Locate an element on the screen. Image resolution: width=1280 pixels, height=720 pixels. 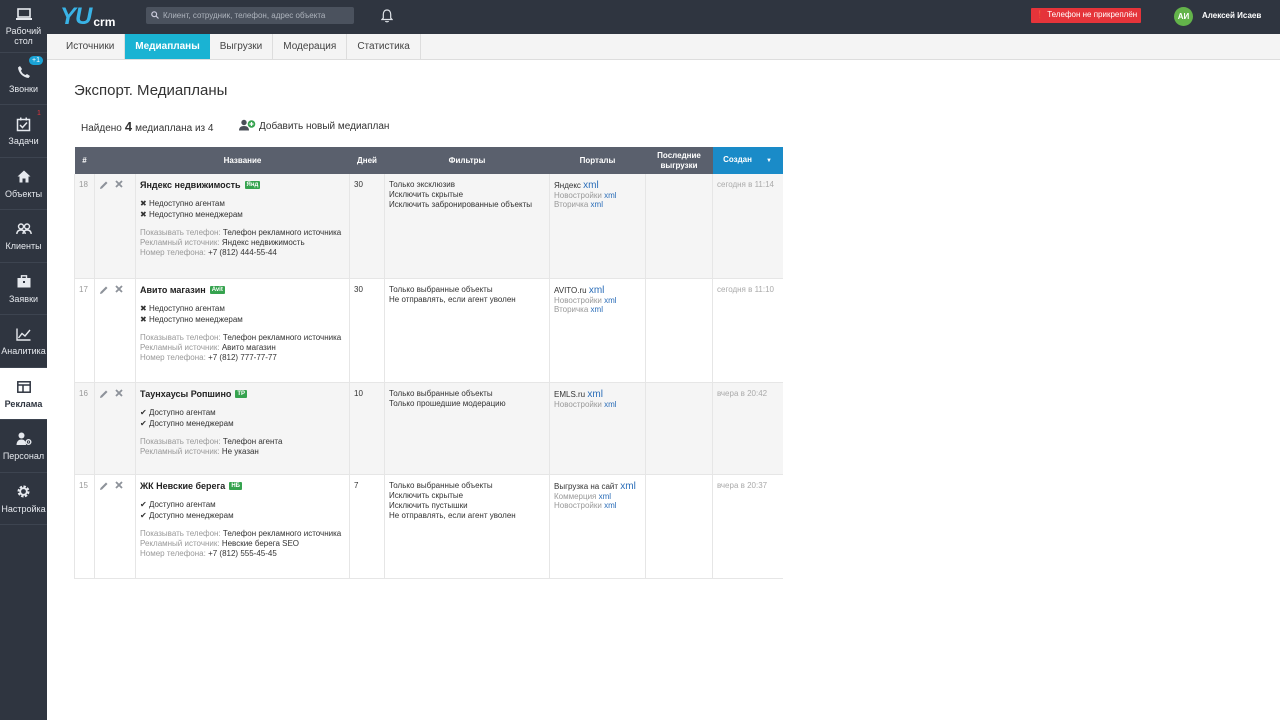
sidebar-item-ads: Реклама is located at coordinates (23, 393).